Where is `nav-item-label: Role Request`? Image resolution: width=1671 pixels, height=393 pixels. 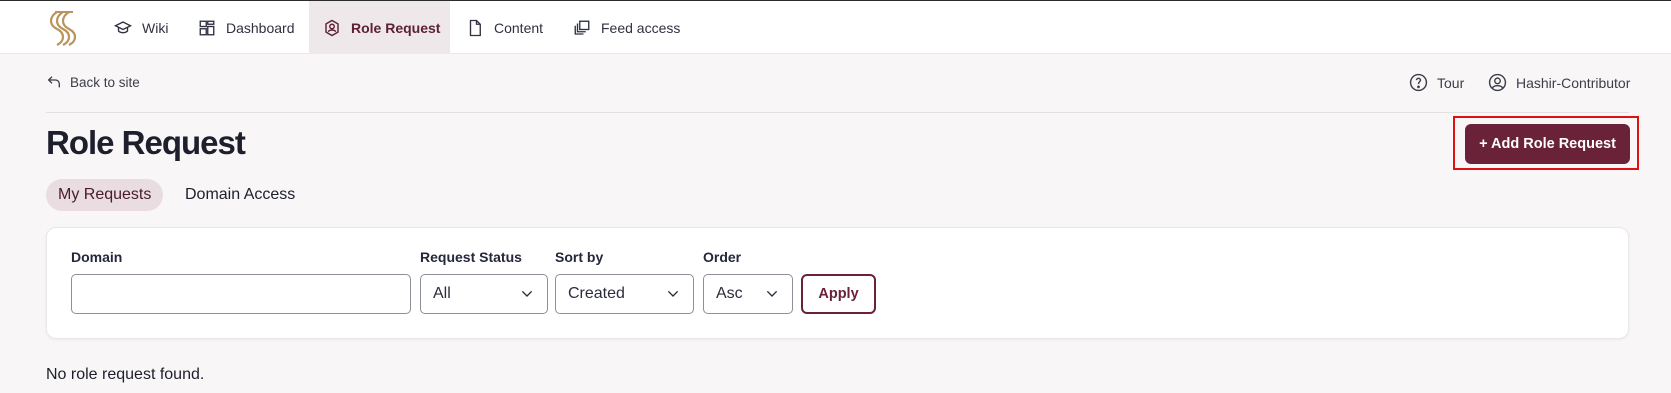
nav-item-label: Role Request is located at coordinates (396, 27).